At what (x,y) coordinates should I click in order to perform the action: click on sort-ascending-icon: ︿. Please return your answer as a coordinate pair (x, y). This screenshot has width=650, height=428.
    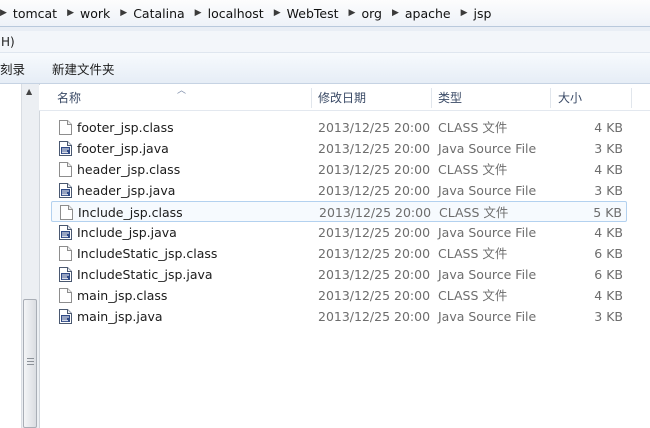
    Looking at the image, I should click on (182, 91).